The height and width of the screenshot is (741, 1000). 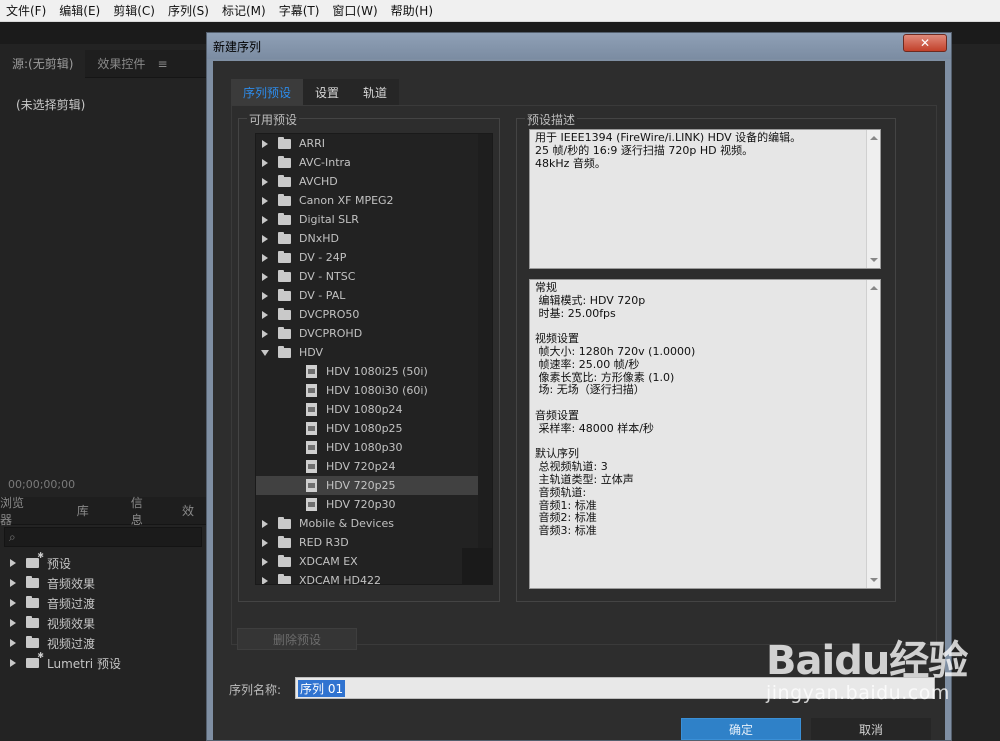 What do you see at coordinates (374, 447) in the screenshot?
I see `preset-item-row: HDV 1080p30` at bounding box center [374, 447].